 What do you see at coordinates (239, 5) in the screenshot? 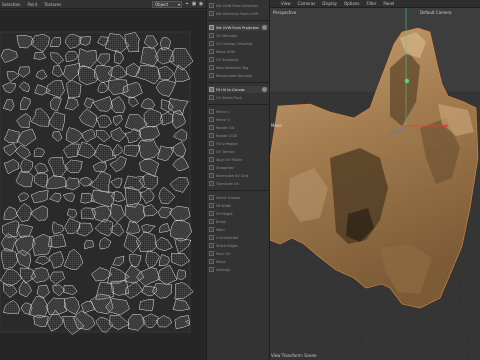
I see `uv-command-item: Set UVW From Selection` at bounding box center [239, 5].